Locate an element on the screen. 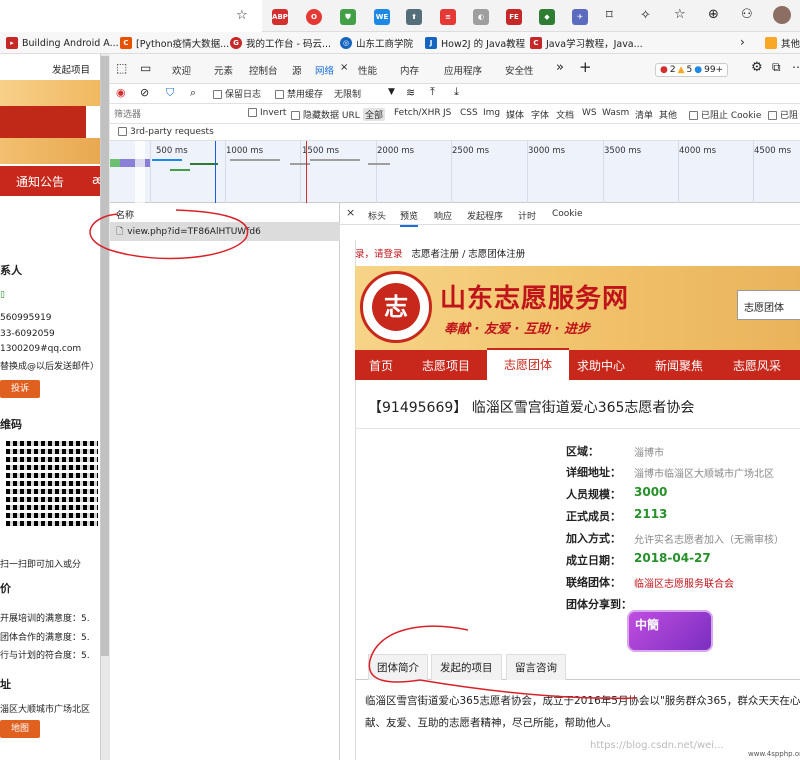 Image resolution: width=800 pixels, height=760 pixels. nav-more: æ is located at coordinates (96, 180).